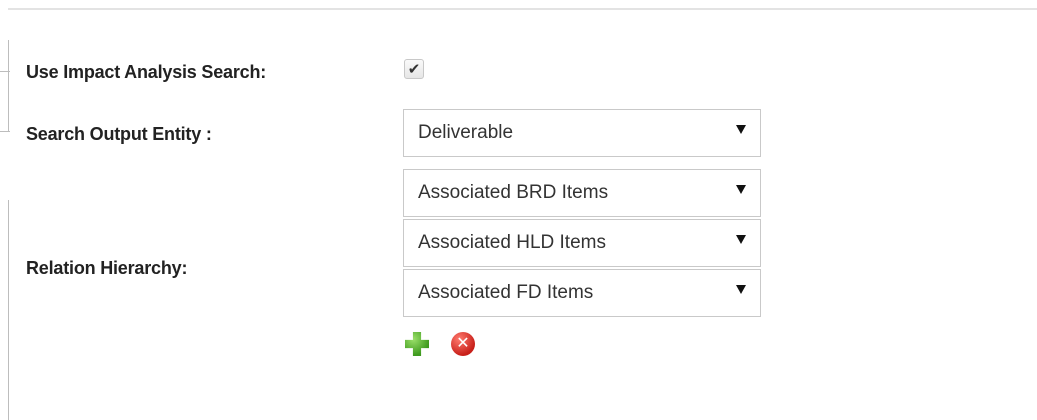 This screenshot has width=1037, height=420. Describe the element at coordinates (8, 86) in the screenshot. I see `group-border-top` at that location.